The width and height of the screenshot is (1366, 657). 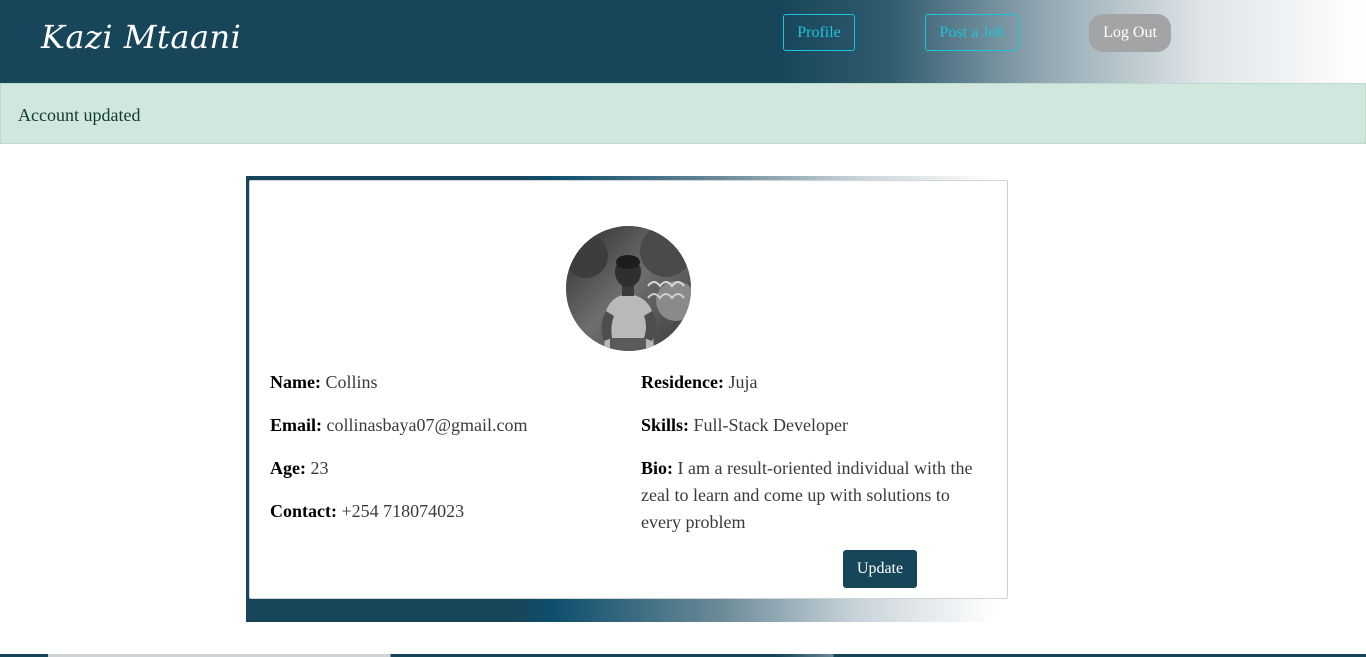 I want to click on bio-label: Bio:, so click(x=657, y=468).